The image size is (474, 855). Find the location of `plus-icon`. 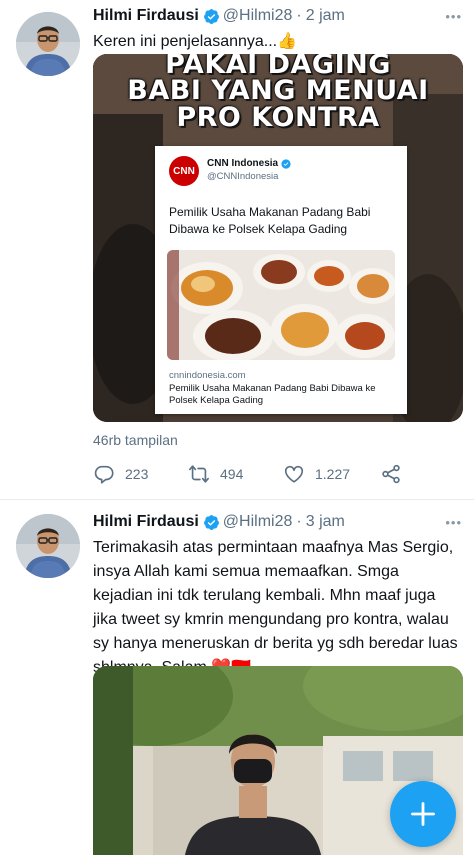

plus-icon is located at coordinates (423, 814).